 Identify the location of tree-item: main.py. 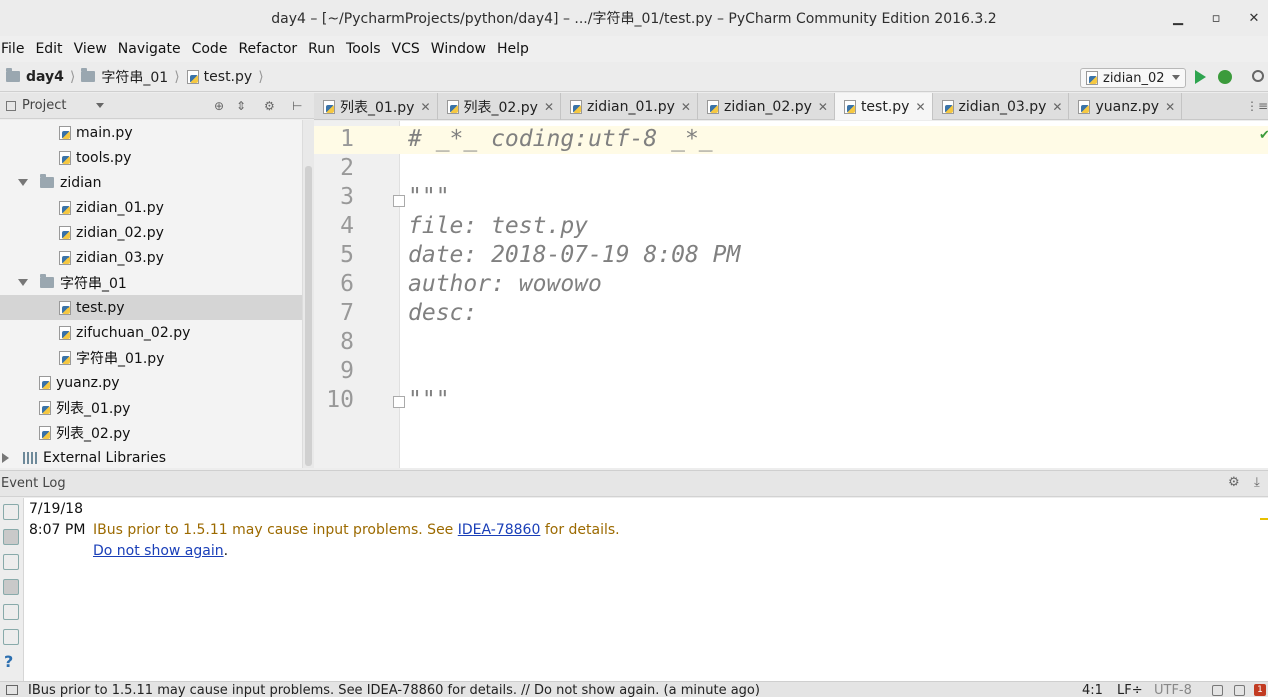
(151, 132).